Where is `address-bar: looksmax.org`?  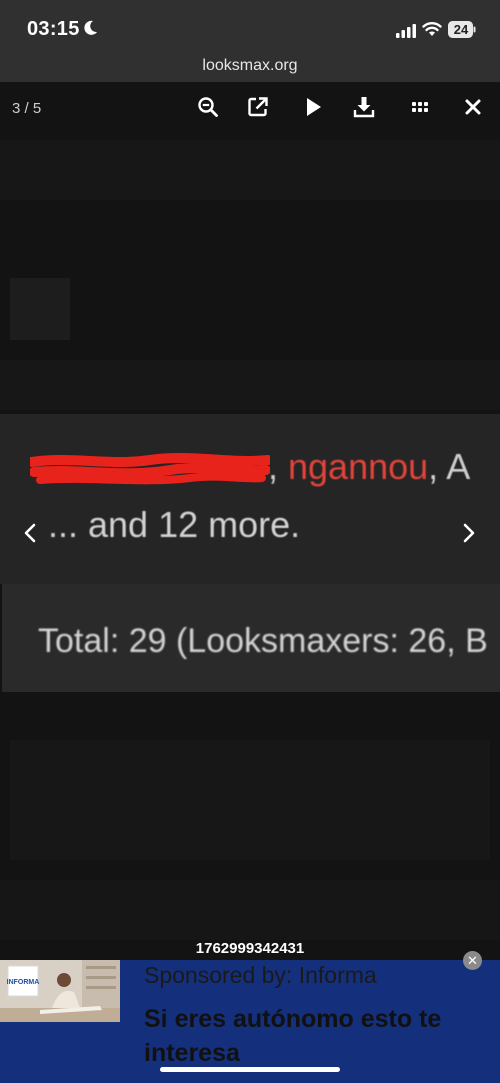
address-bar: looksmax.org is located at coordinates (250, 69).